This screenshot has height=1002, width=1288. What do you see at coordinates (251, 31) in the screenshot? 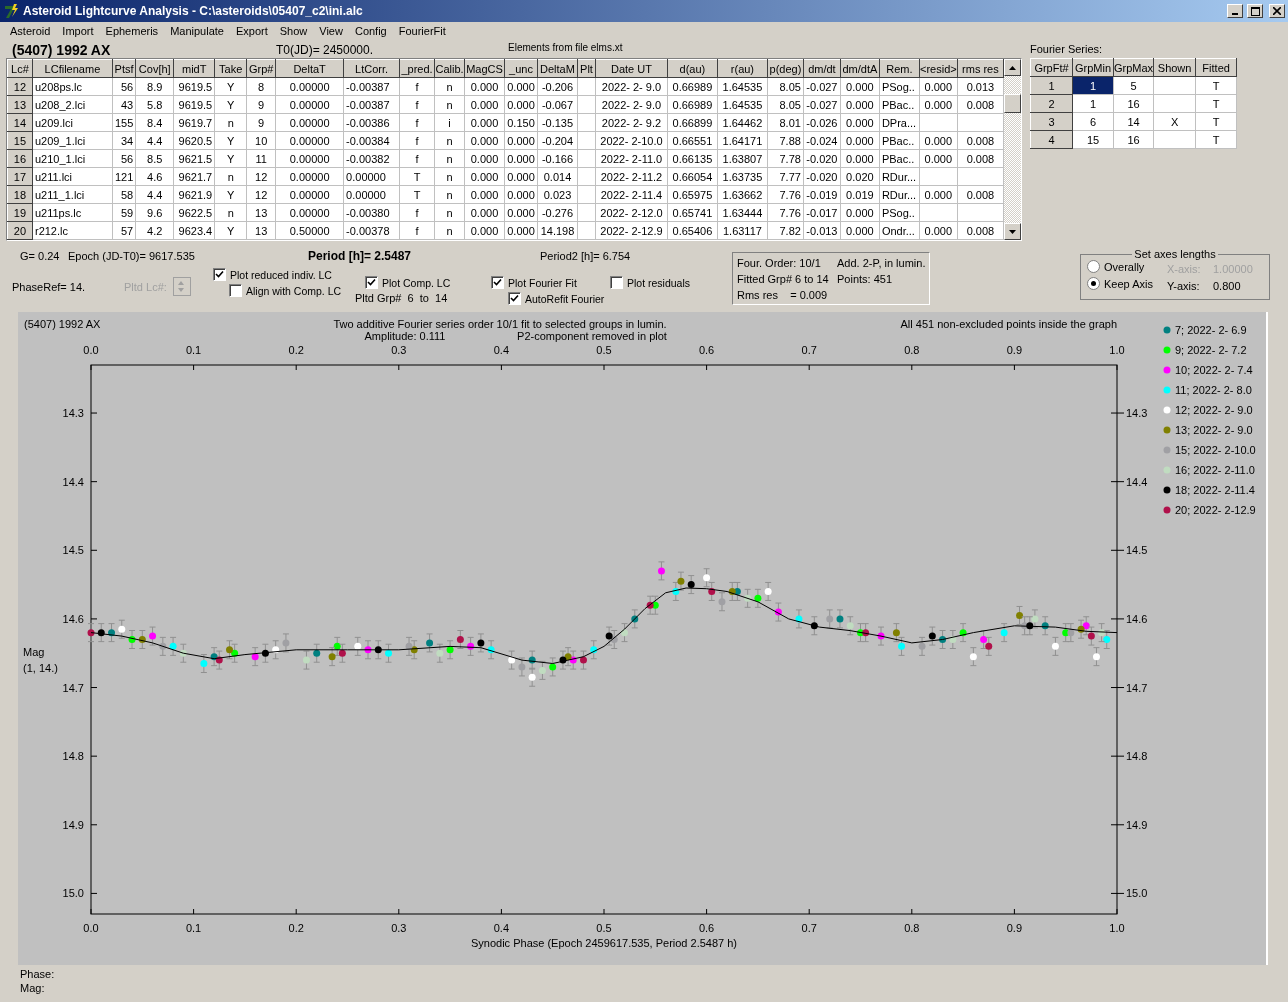
I see `menu-item: Export` at bounding box center [251, 31].